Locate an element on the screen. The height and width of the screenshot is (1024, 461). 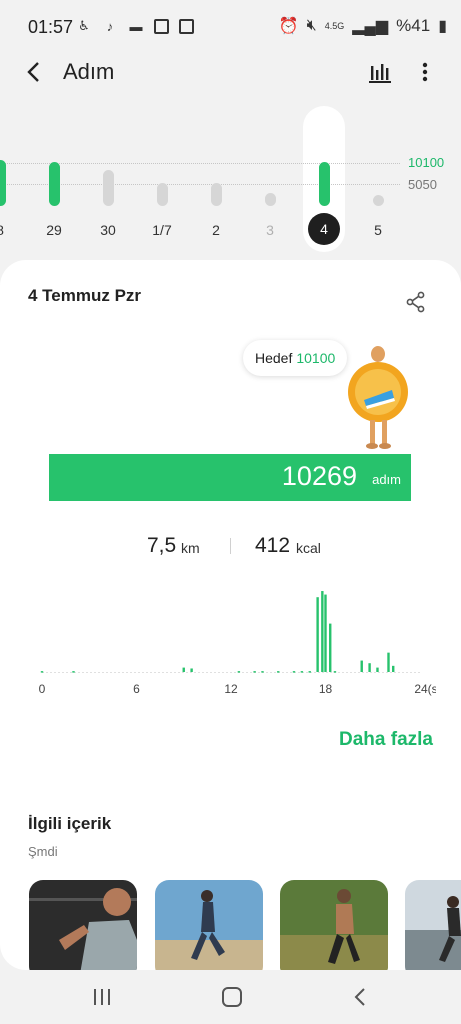
gallery-icon is located at coordinates (186, 26).